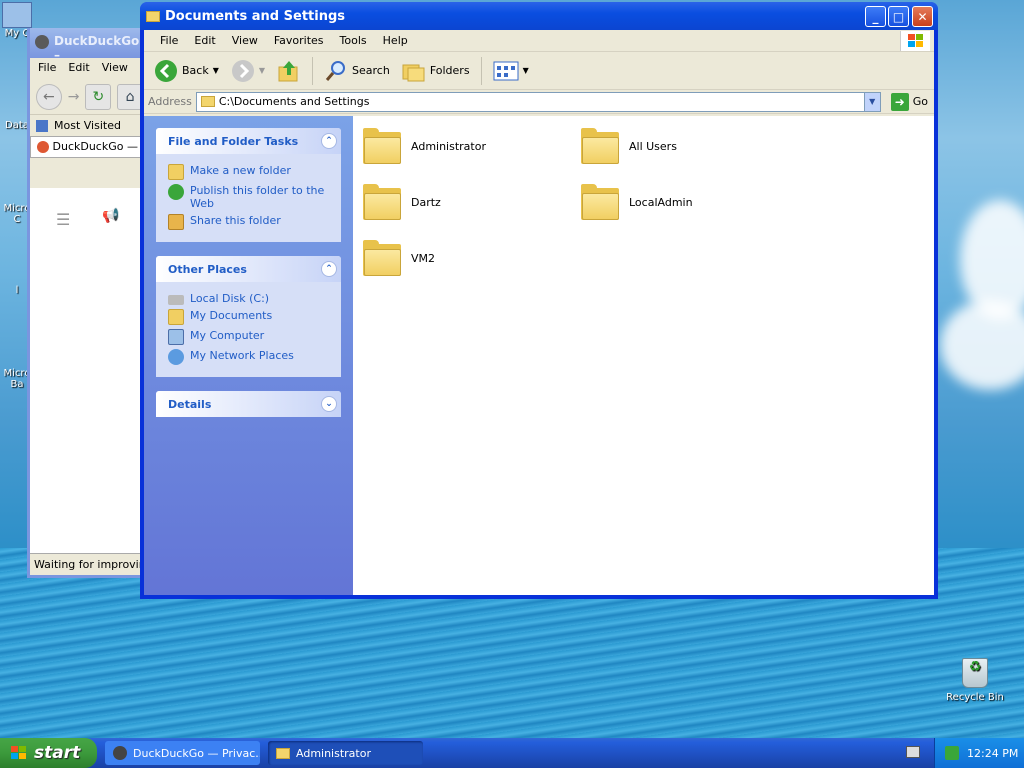 This screenshot has width=1024, height=768. What do you see at coordinates (992, 753) in the screenshot?
I see `clock: 12:24 PM` at bounding box center [992, 753].